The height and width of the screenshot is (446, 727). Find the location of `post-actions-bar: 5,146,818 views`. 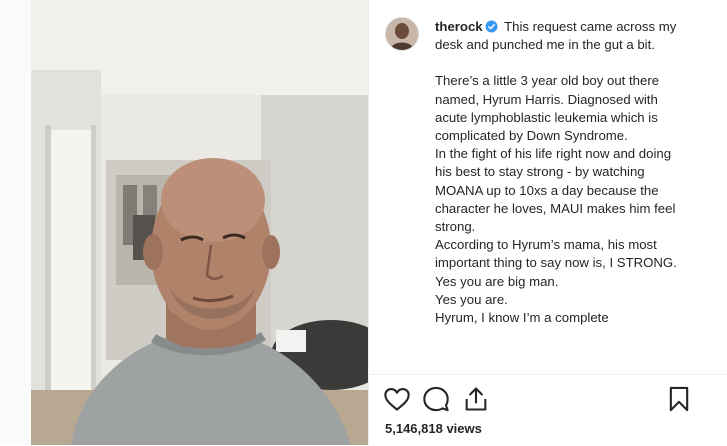

post-actions-bar: 5,146,818 views is located at coordinates (548, 410).